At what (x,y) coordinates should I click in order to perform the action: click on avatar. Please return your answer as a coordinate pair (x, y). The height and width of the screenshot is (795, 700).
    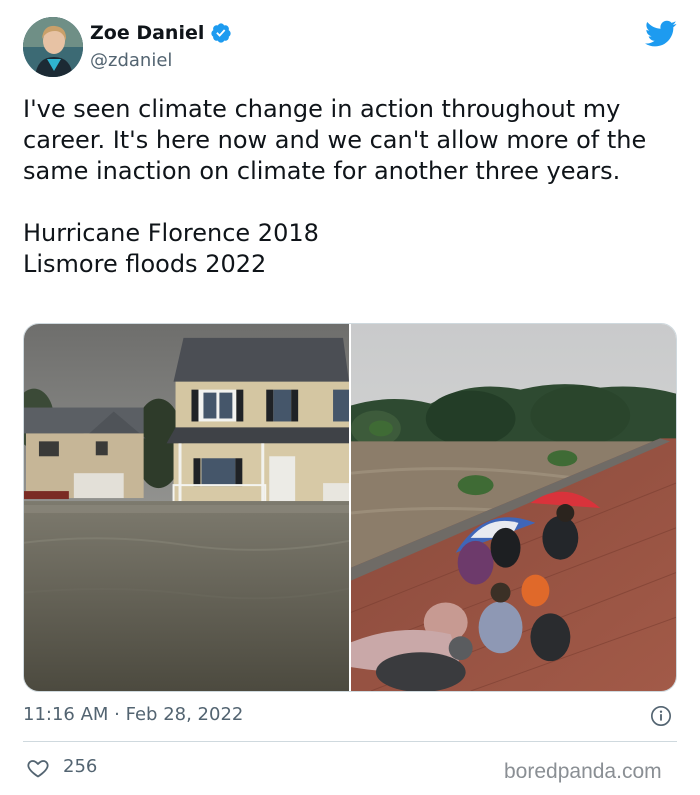
    Looking at the image, I should click on (53, 47).